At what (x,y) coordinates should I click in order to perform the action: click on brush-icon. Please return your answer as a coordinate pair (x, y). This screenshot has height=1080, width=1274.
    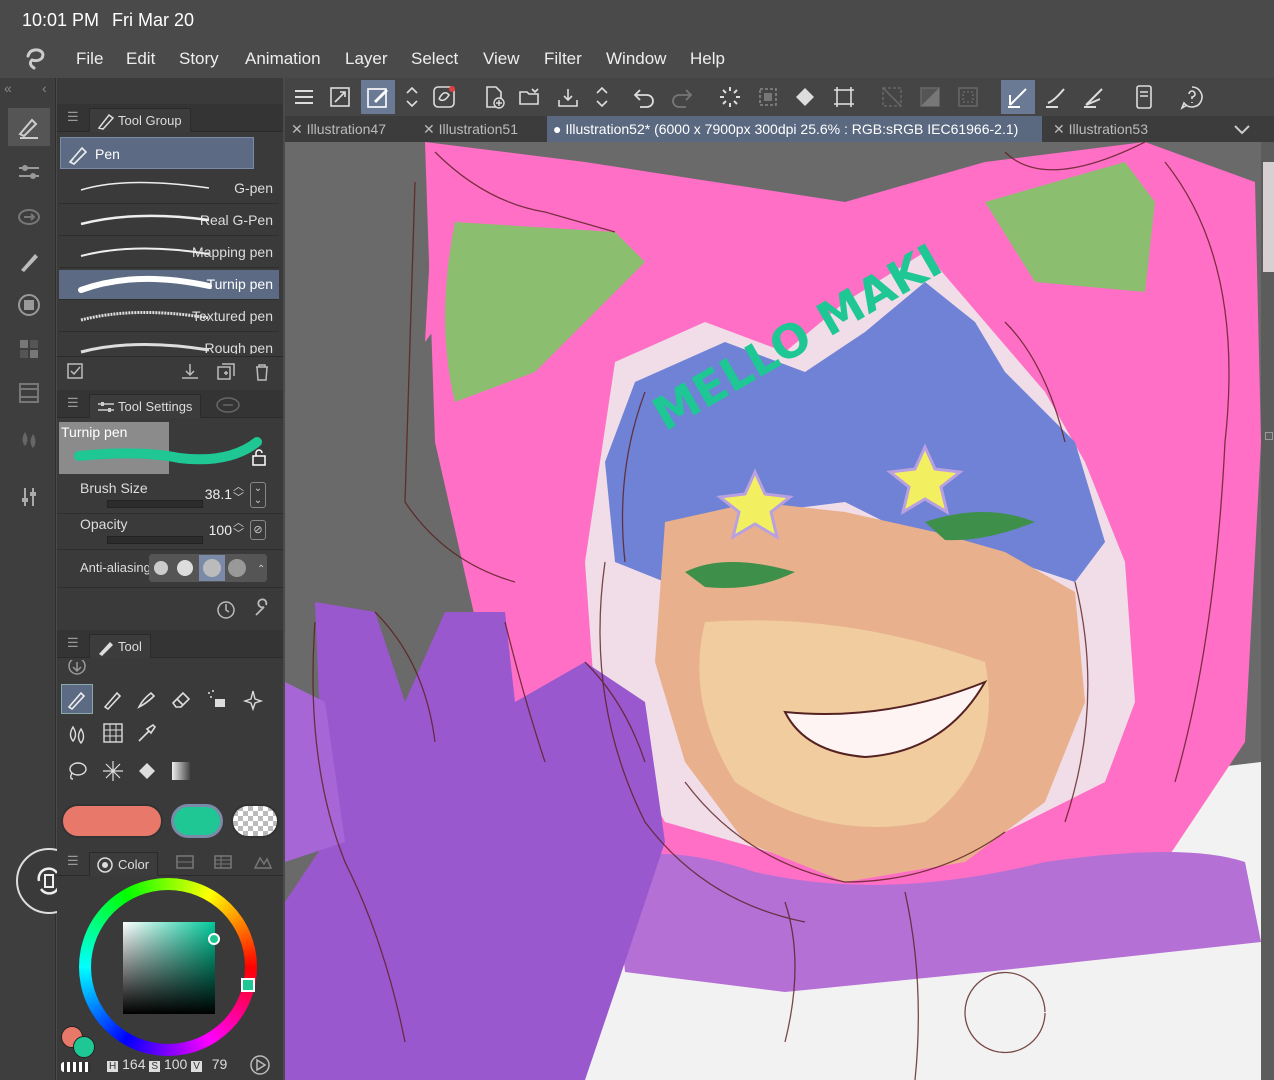
    Looking at the image, I should click on (29, 261).